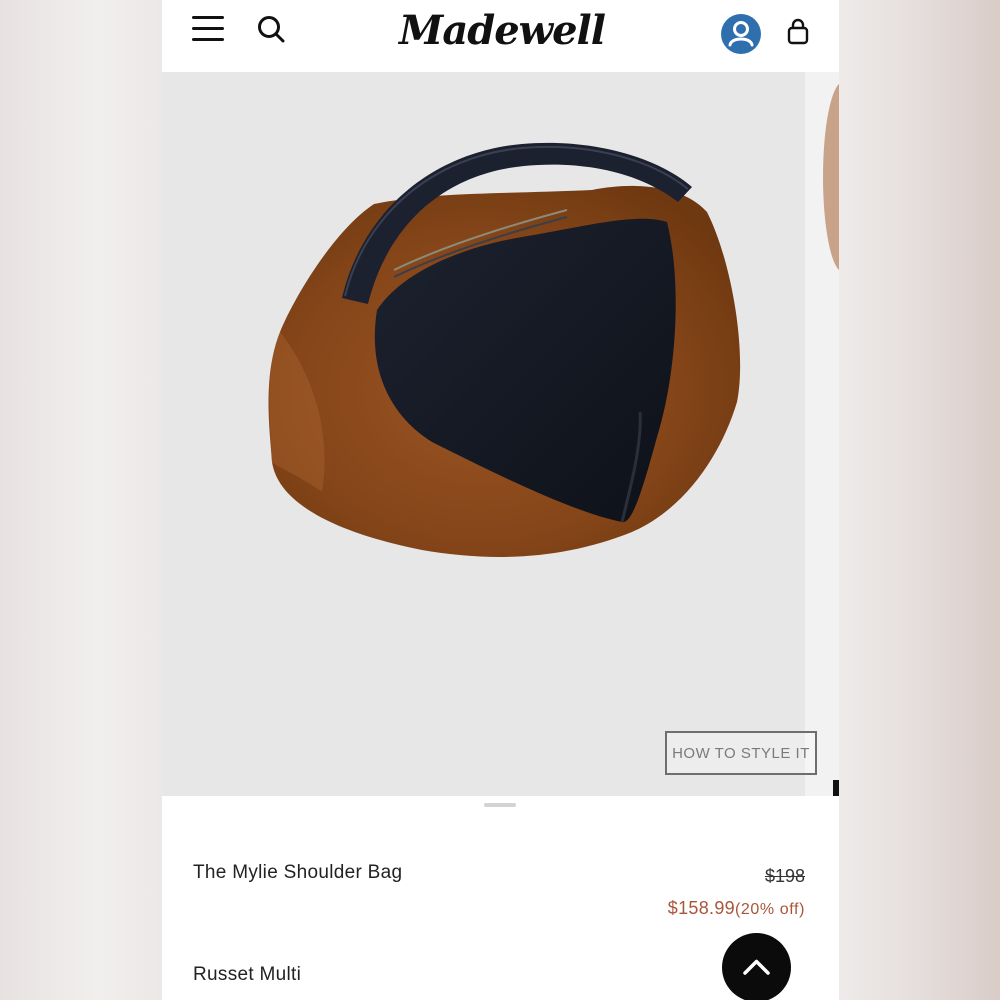 The width and height of the screenshot is (1000, 1000). Describe the element at coordinates (502, 31) in the screenshot. I see `brand-logo: Madewell` at that location.